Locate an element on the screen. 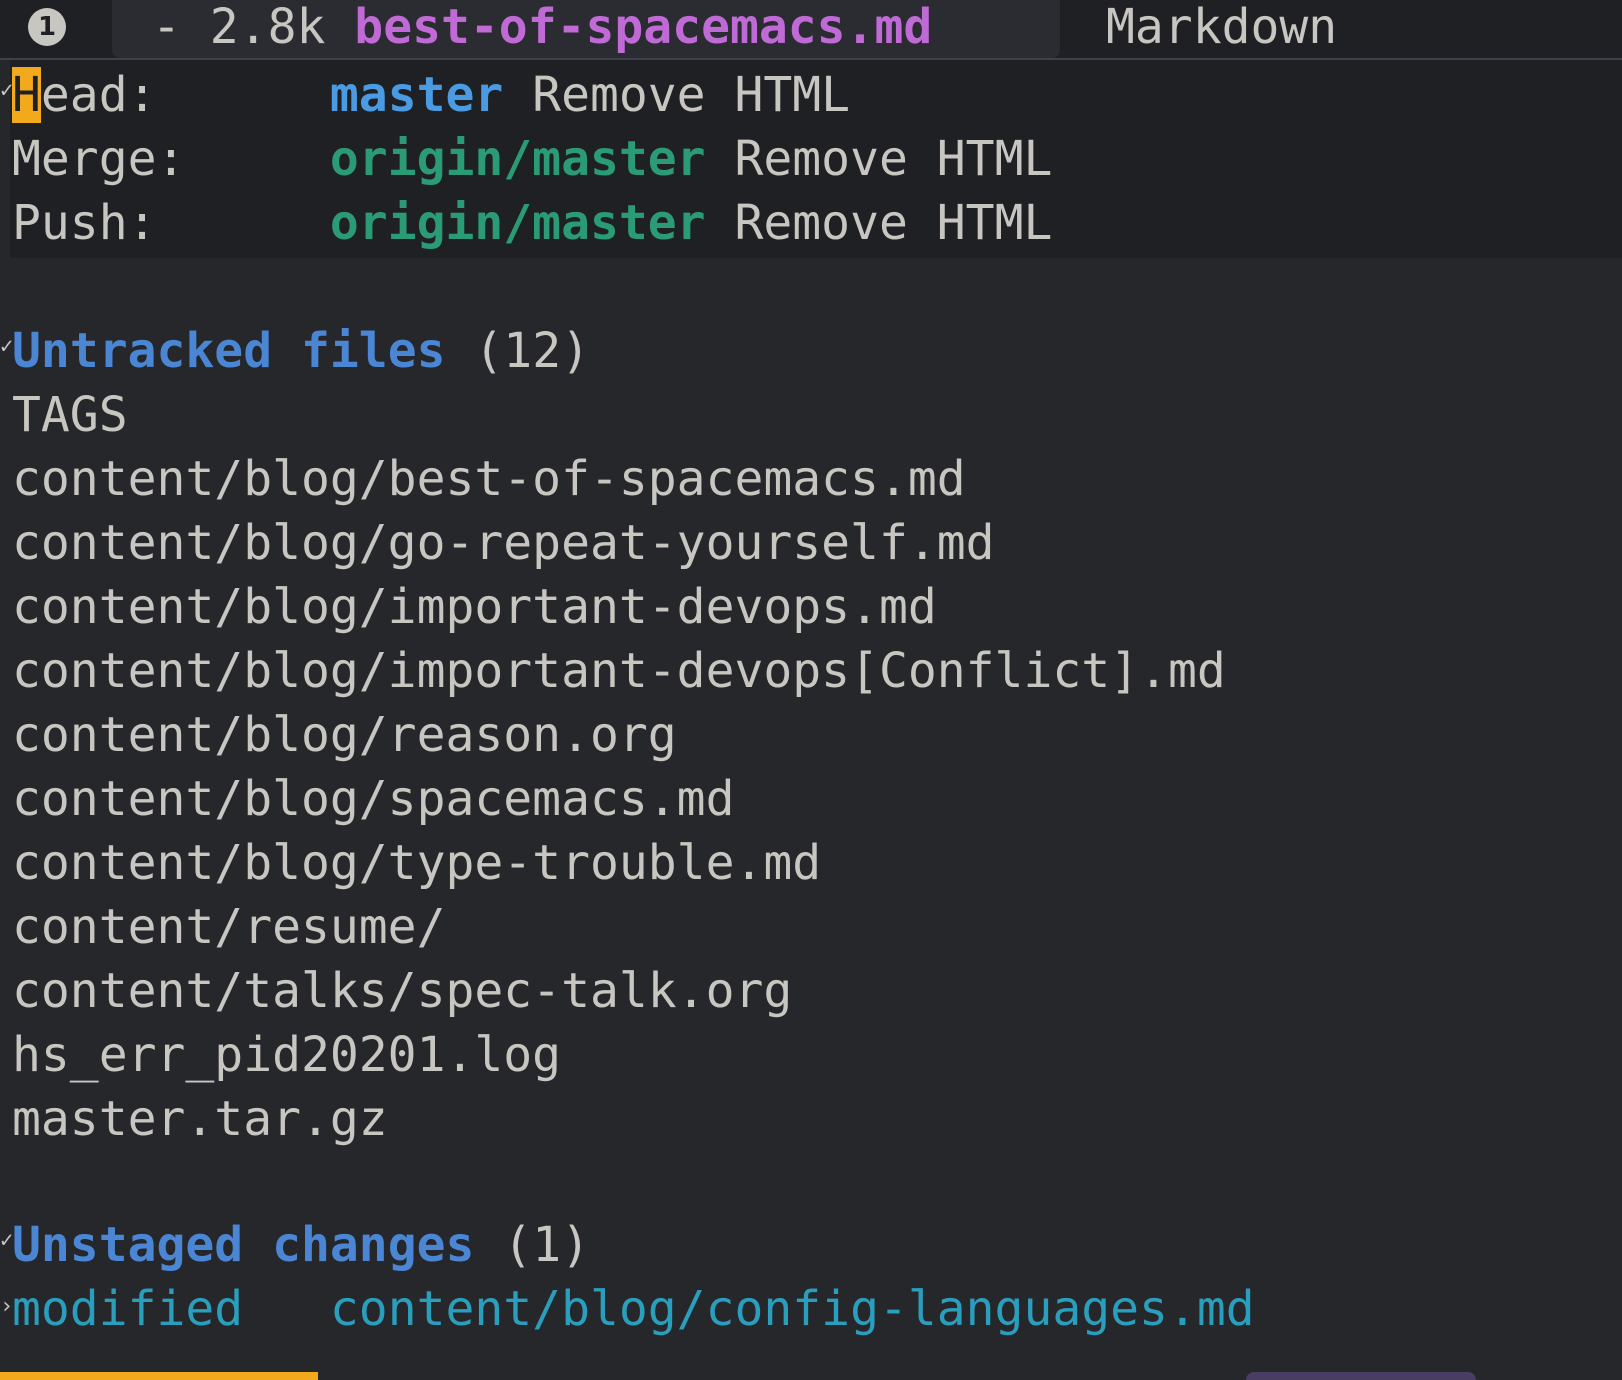 The image size is (1622, 1380). head-branch: master is located at coordinates (416, 95).